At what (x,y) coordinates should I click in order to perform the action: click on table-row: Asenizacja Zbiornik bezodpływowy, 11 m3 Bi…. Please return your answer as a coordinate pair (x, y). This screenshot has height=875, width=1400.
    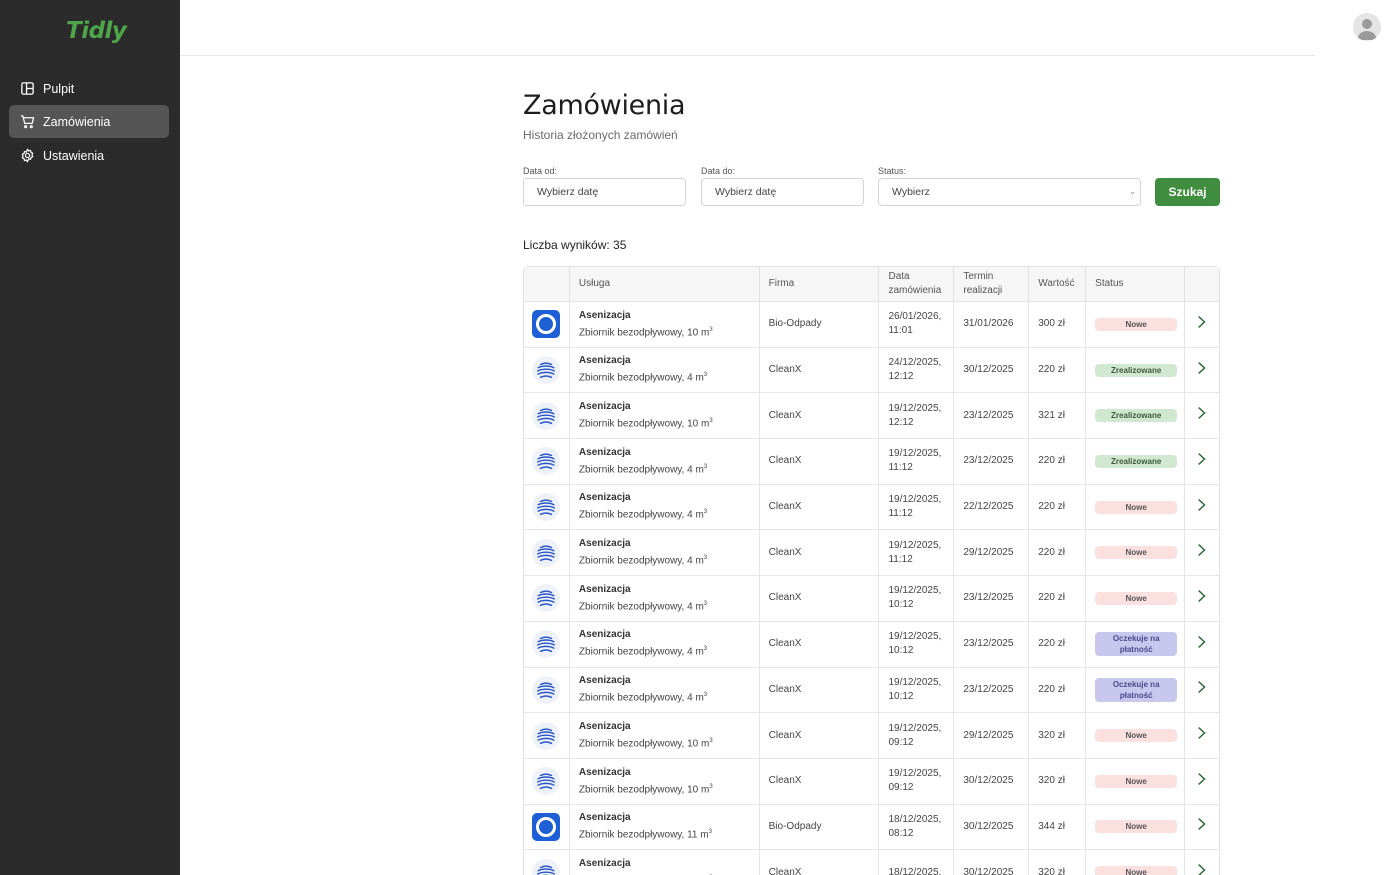
    Looking at the image, I should click on (871, 827).